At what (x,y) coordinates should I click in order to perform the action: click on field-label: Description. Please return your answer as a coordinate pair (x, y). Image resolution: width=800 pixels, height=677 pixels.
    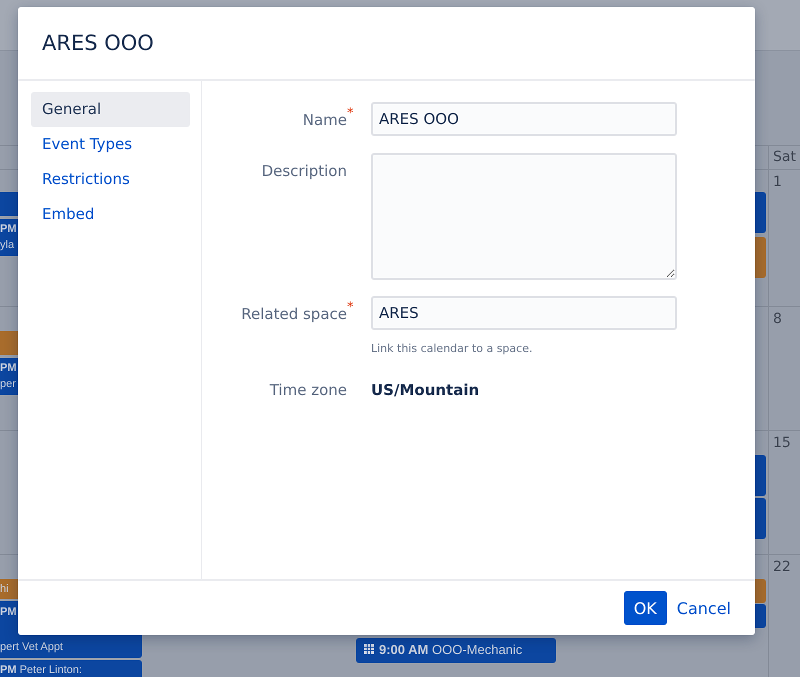
    Looking at the image, I should click on (303, 171).